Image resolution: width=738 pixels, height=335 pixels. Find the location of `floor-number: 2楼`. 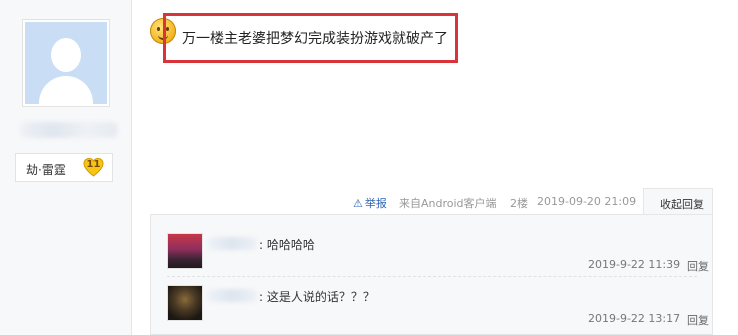

floor-number: 2楼 is located at coordinates (519, 203).